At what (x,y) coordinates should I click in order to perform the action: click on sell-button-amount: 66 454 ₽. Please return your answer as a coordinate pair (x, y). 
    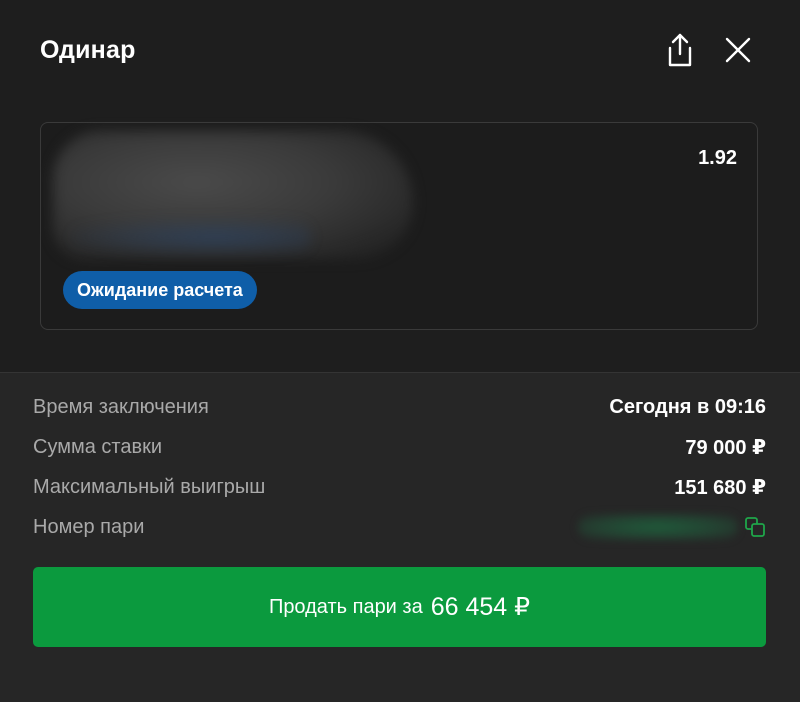
    Looking at the image, I should click on (480, 607).